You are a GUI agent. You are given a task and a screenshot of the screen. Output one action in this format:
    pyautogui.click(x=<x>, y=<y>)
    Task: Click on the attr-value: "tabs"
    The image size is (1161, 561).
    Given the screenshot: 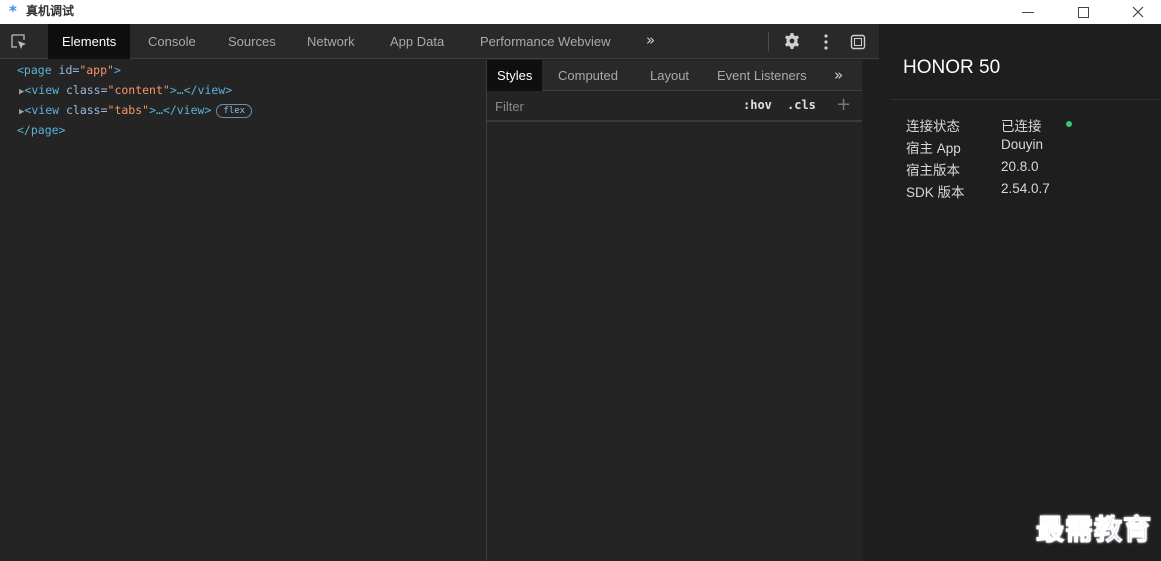 What is the action you would take?
    pyautogui.click(x=128, y=110)
    